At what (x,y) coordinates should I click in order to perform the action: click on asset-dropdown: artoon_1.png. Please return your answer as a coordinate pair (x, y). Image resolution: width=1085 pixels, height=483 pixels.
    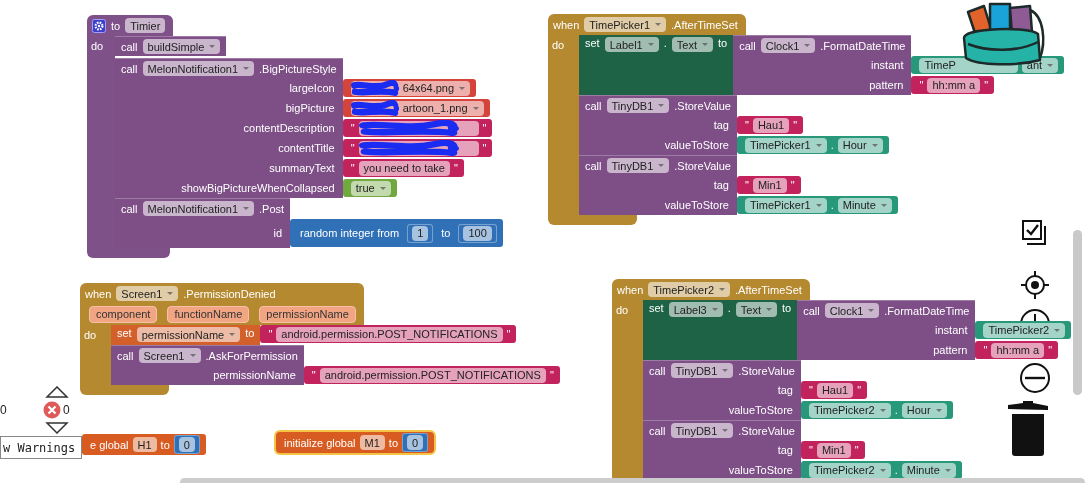
    Looking at the image, I should click on (417, 108).